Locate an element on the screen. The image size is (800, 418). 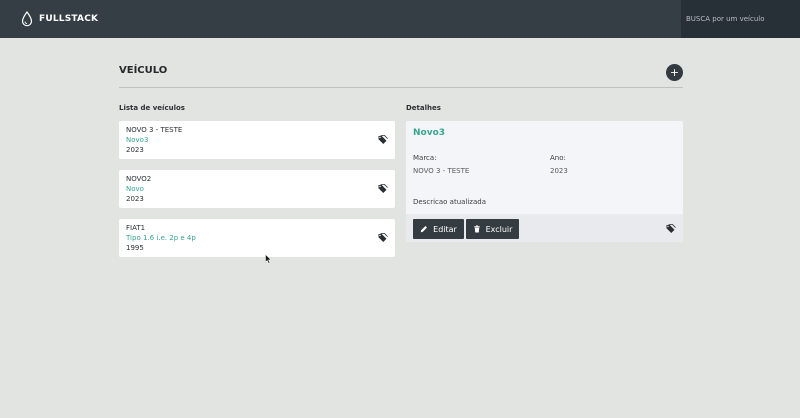
brand-name: FULLSTACK is located at coordinates (69, 19).